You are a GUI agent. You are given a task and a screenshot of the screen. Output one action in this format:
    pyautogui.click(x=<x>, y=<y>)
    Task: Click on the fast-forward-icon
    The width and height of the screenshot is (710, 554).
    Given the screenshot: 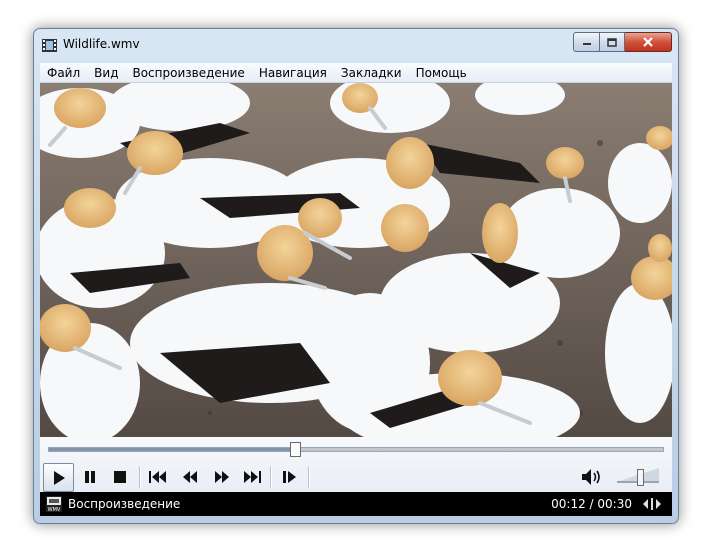 What is the action you would take?
    pyautogui.click(x=222, y=477)
    